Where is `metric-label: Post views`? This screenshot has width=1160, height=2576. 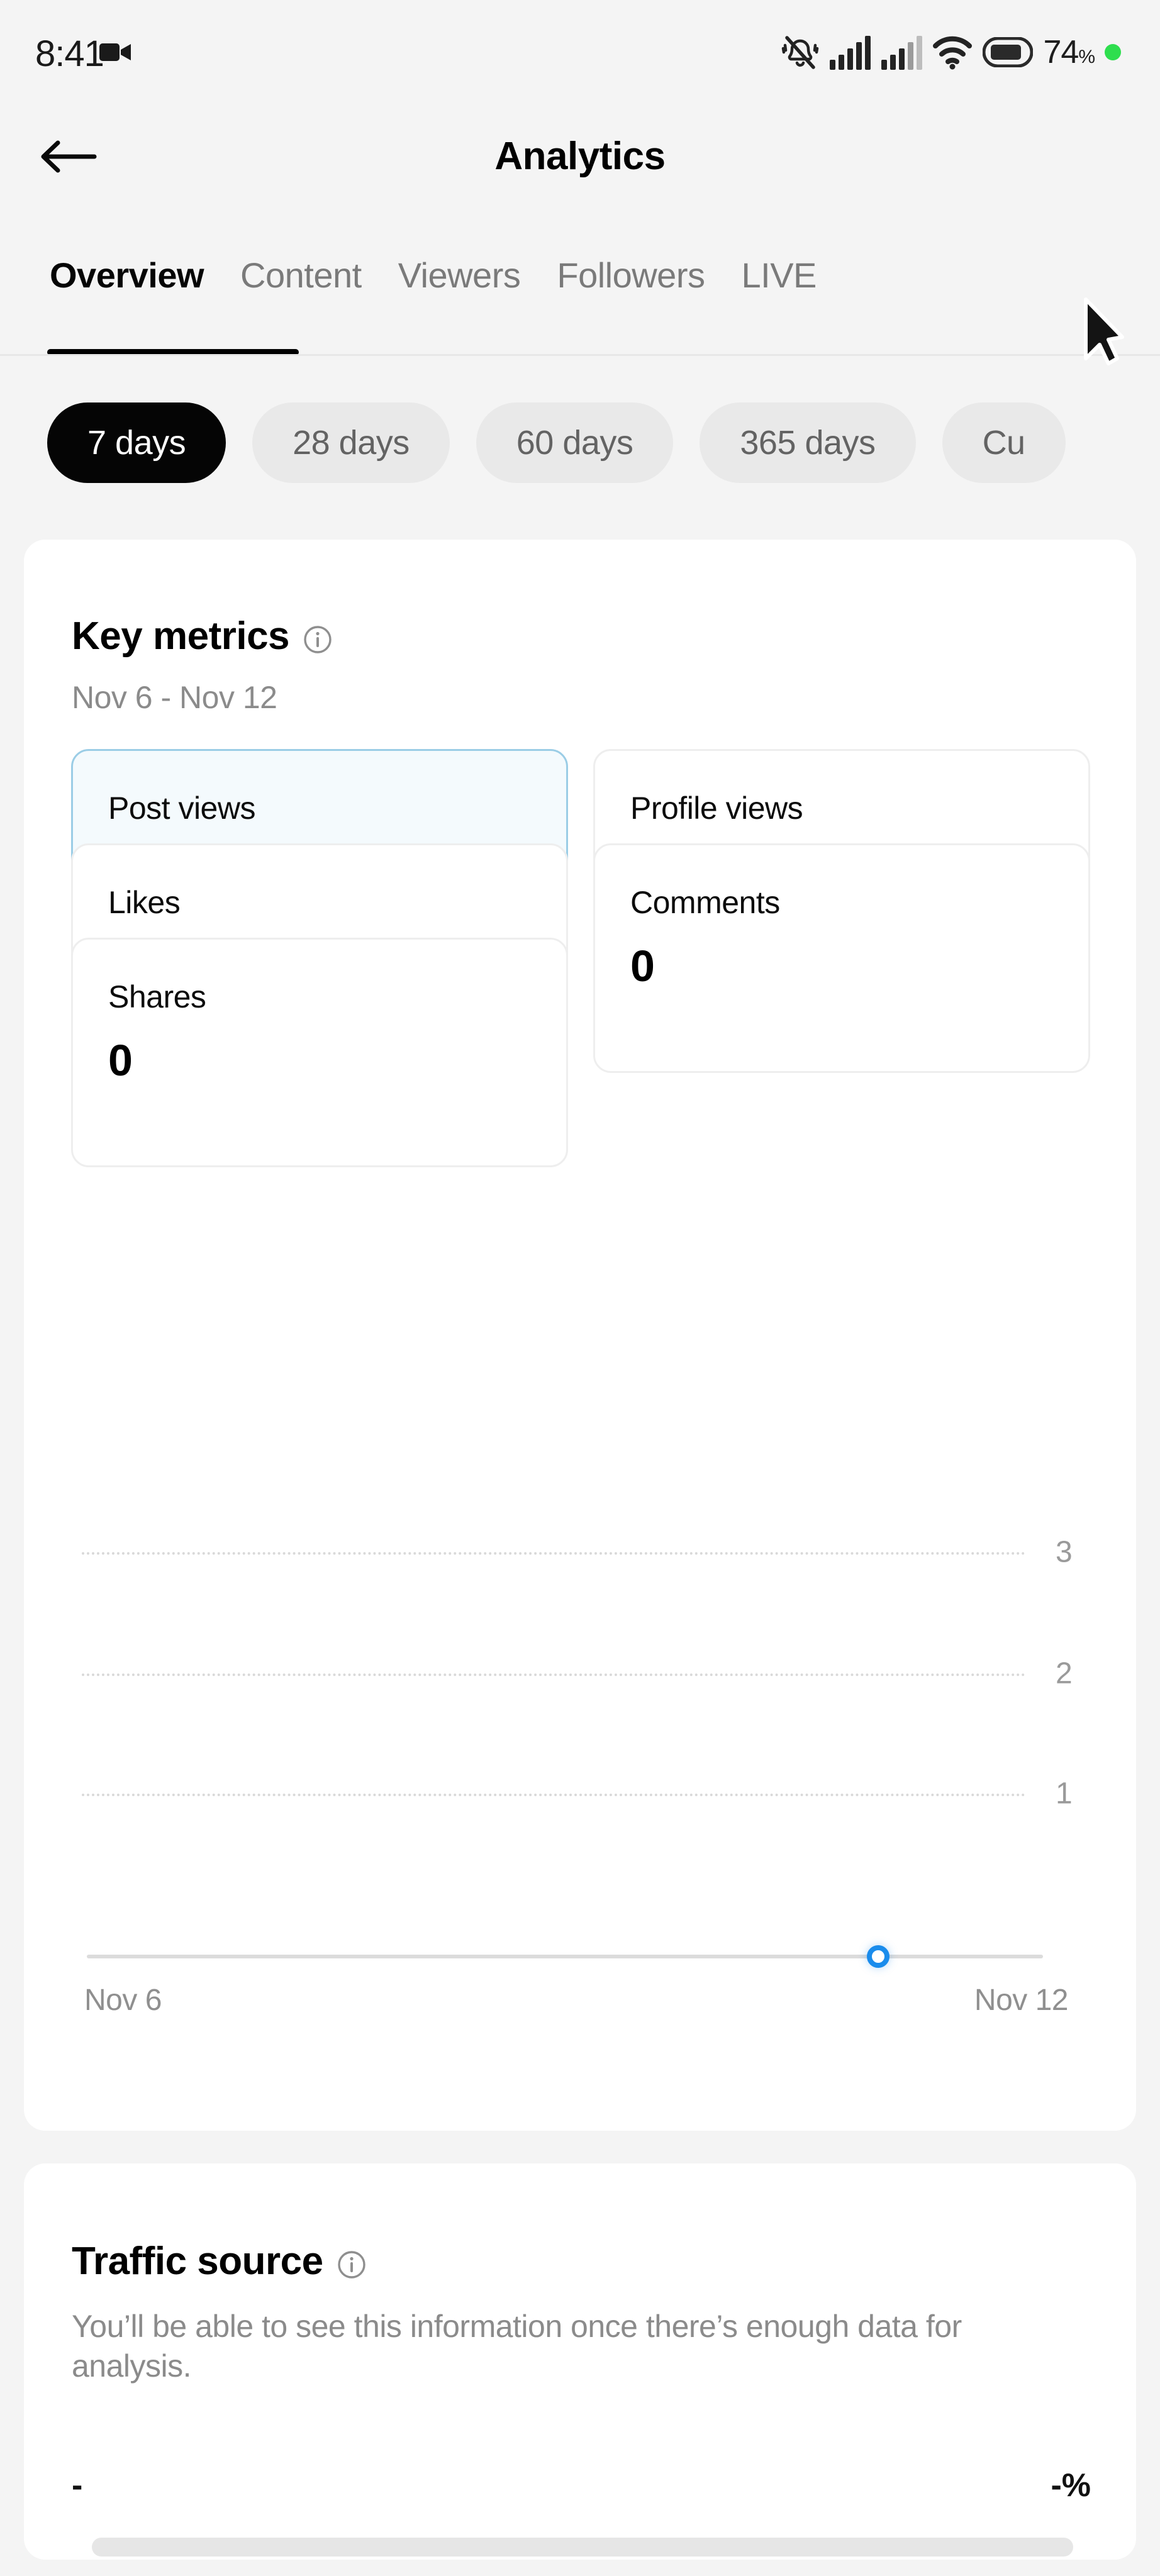
metric-label: Post views is located at coordinates (182, 808).